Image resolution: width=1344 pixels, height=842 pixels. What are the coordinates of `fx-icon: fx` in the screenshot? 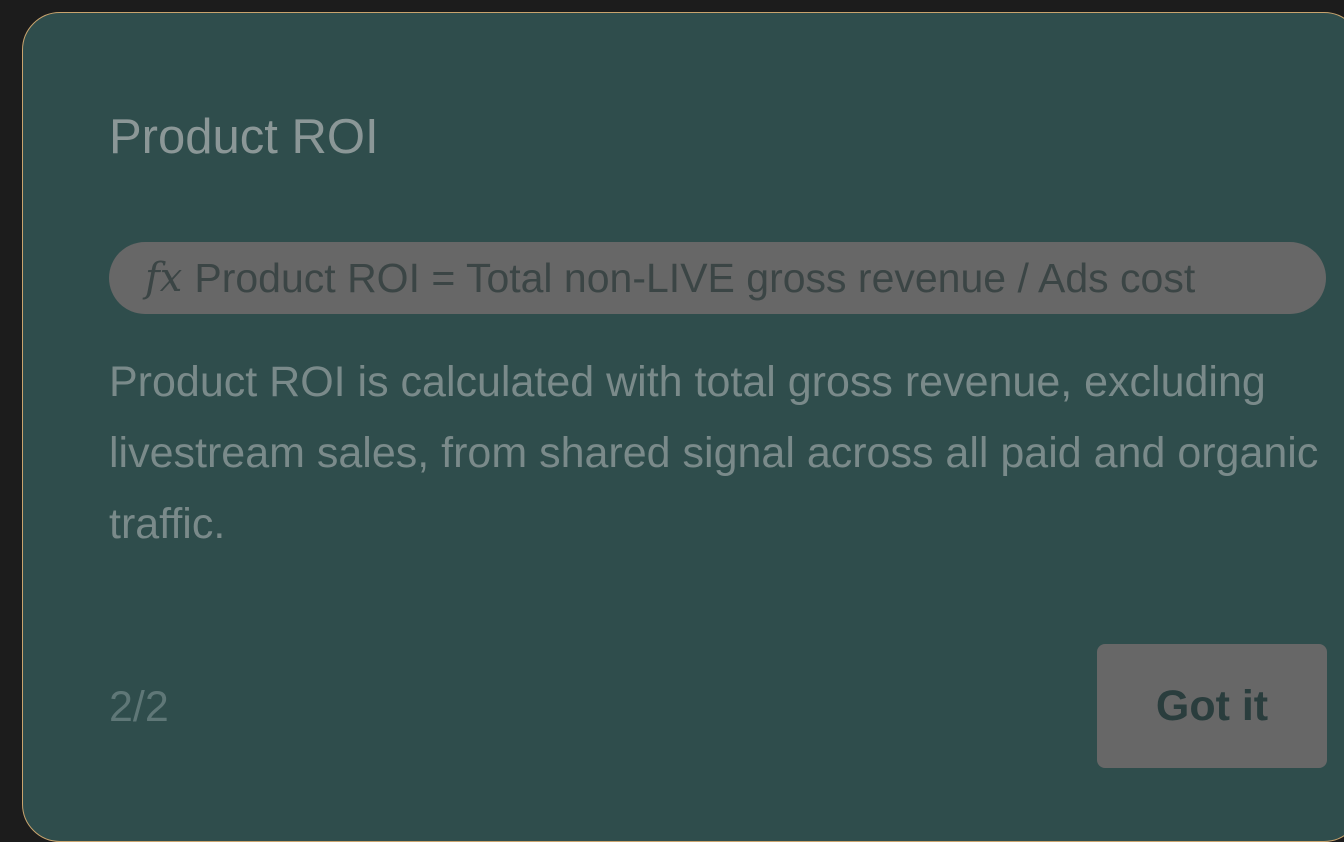 It's located at (164, 278).